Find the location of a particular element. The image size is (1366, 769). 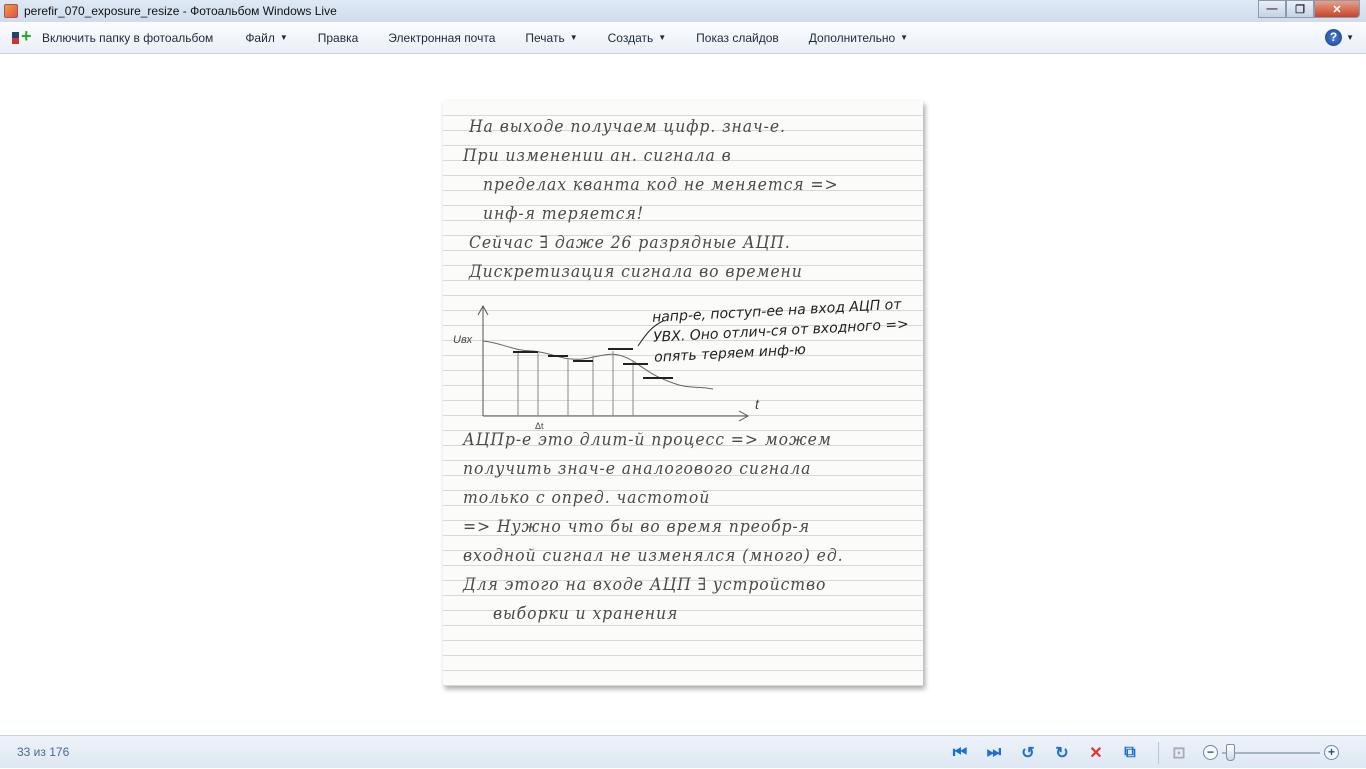

slideshow-icon: ⧉ is located at coordinates (1130, 753).